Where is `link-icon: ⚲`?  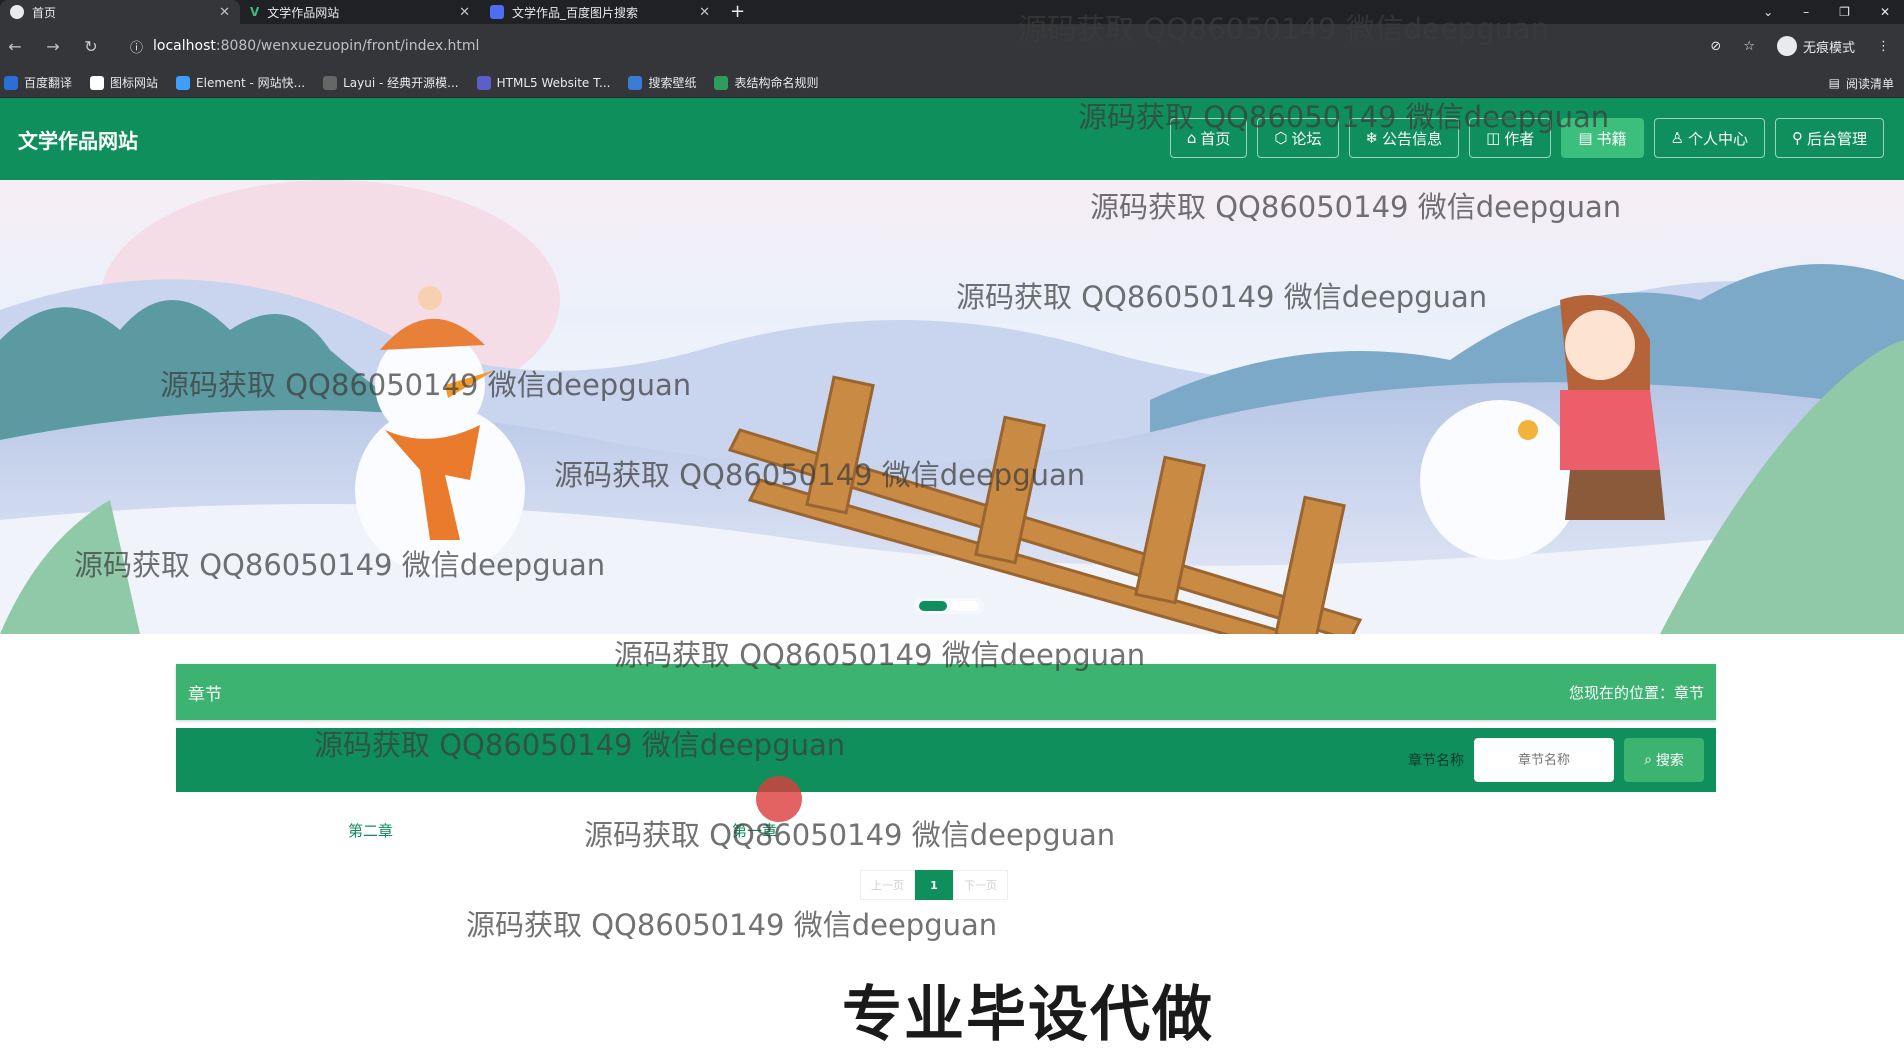 link-icon: ⚲ is located at coordinates (1797, 138).